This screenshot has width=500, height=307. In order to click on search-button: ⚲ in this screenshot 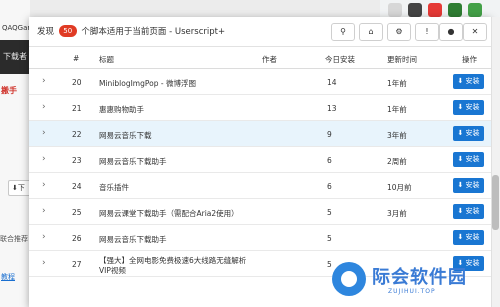, I will do `click(343, 32)`.